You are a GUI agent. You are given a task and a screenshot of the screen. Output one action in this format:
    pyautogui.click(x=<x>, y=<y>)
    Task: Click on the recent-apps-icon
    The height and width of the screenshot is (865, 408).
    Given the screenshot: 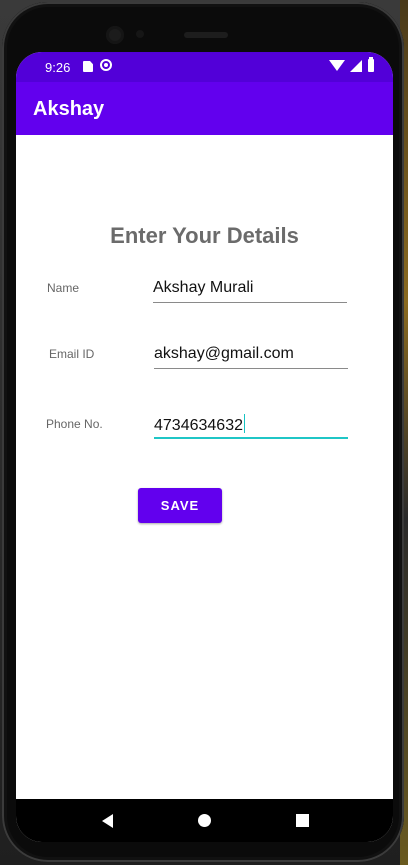 What is the action you would take?
    pyautogui.click(x=302, y=820)
    